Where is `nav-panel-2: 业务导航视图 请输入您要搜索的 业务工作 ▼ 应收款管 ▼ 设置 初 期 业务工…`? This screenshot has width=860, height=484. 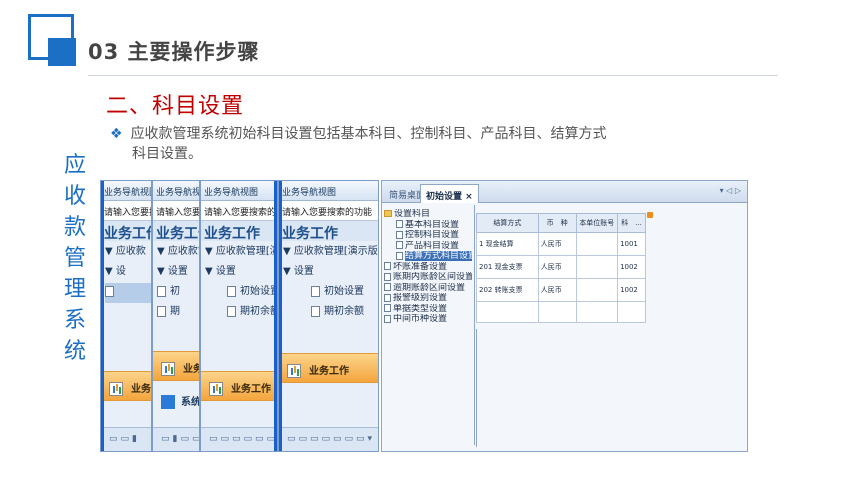
nav-panel-2: 业务导航视图 请输入您要搜索的 业务工作 ▼ 应收款管 ▼ 设置 初 期 业务工… is located at coordinates (176, 316).